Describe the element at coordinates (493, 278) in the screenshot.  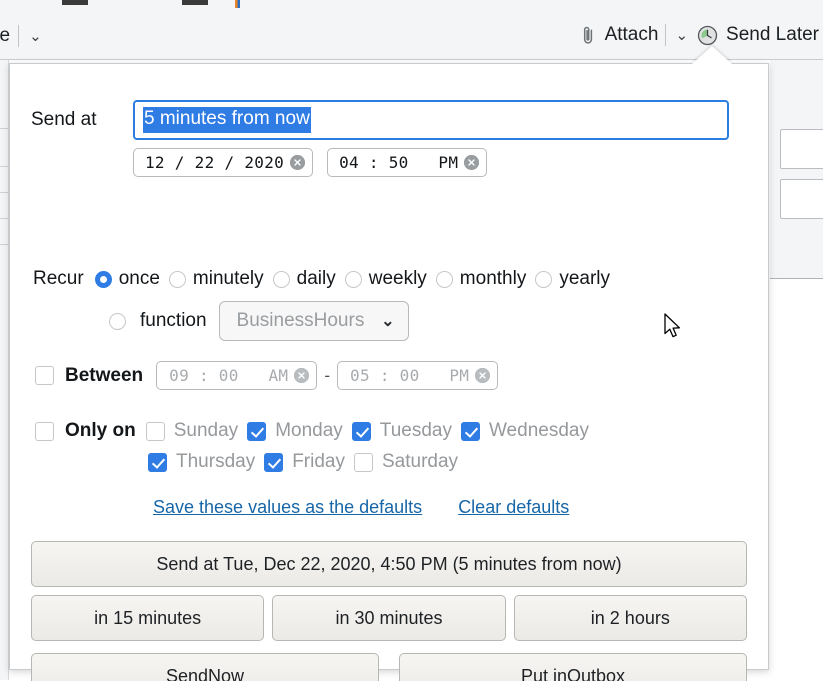
I see `recur-monthly-label: monthly` at that location.